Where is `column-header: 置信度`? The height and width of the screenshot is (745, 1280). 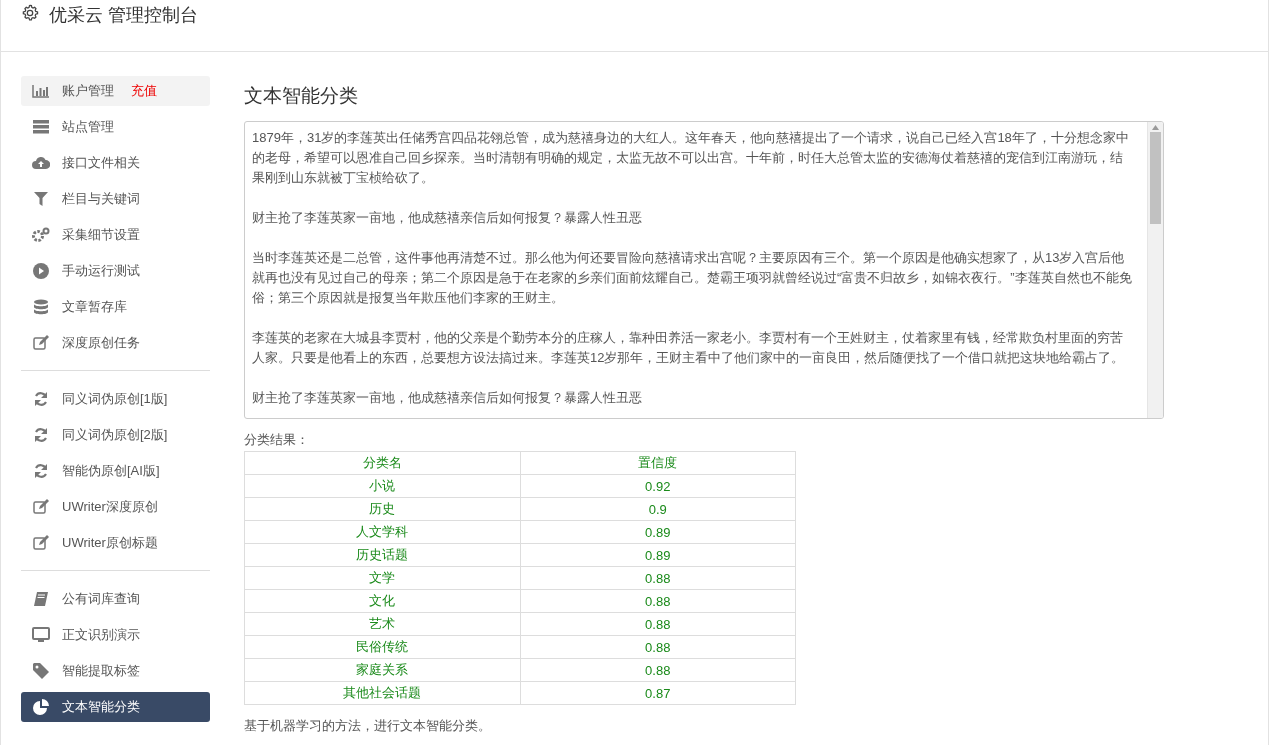
column-header: 置信度 is located at coordinates (658, 463).